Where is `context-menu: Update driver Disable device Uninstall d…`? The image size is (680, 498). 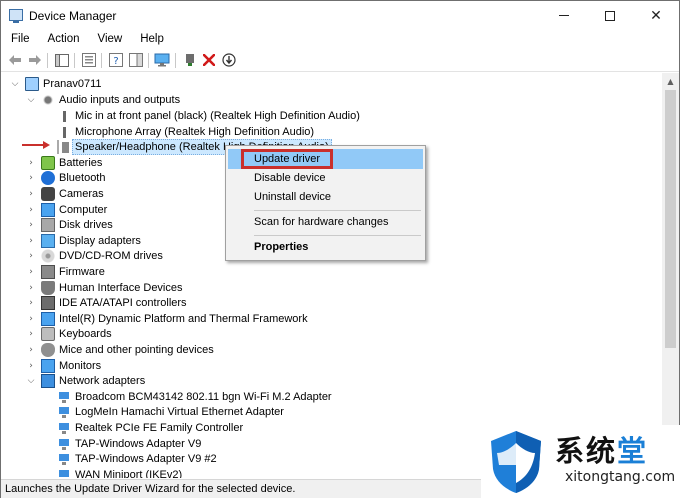
context-menu: Update driver Disable device Uninstall d… is located at coordinates (325, 203).